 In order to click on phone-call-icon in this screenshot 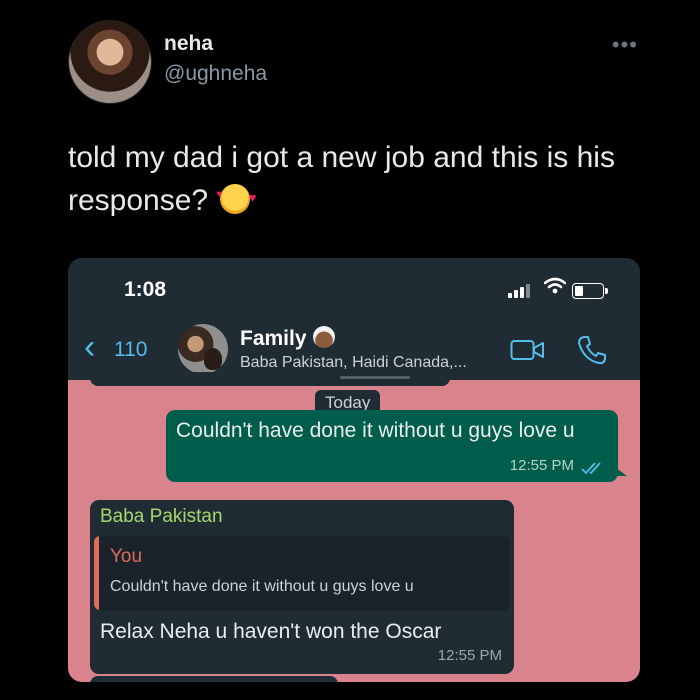, I will do `click(592, 350)`.